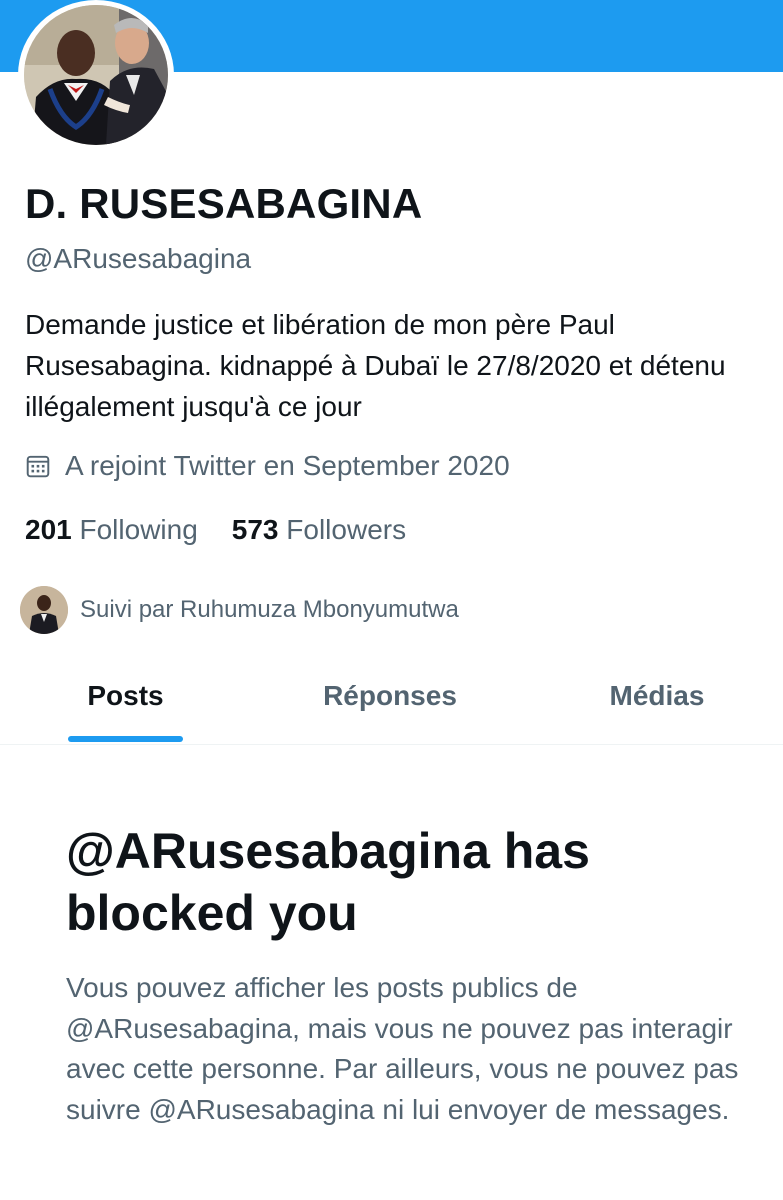 This screenshot has height=1200, width=783. Describe the element at coordinates (138, 258) in the screenshot. I see `profile-handle: @ARusesabagina` at that location.